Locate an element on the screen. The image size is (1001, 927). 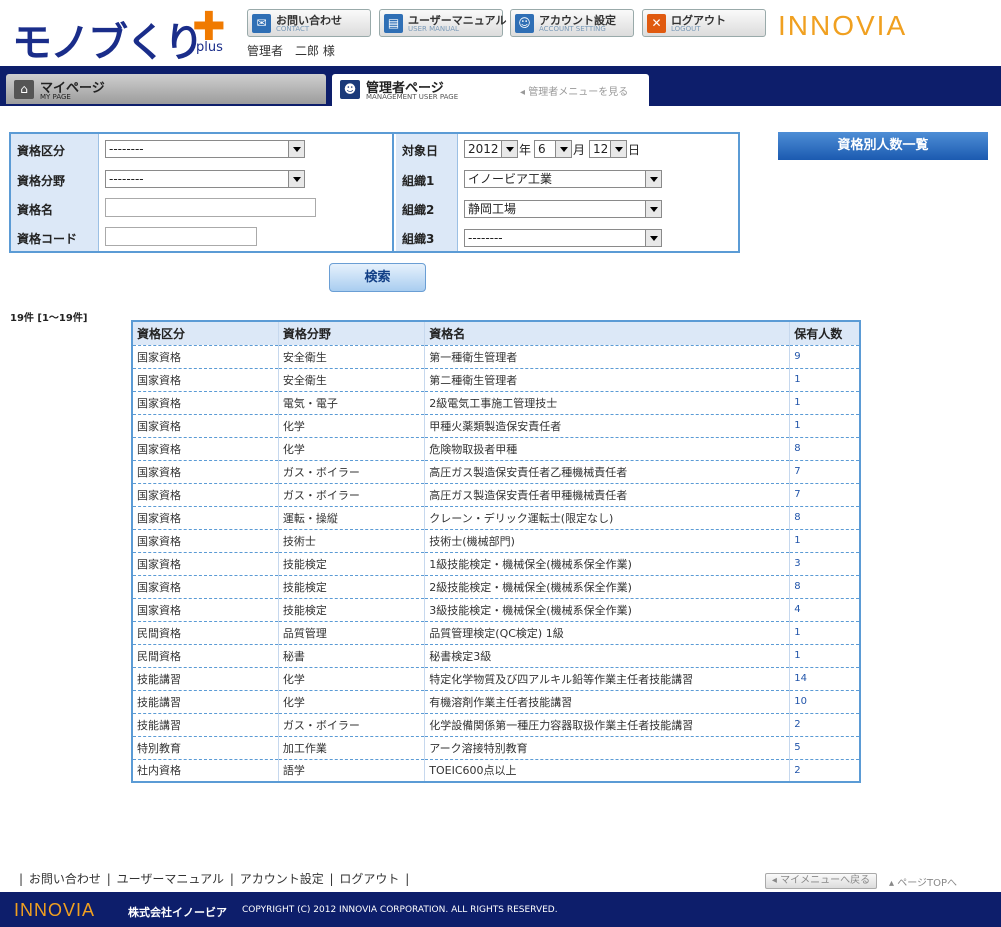
back-to-menu-button: ◂ マイメニューへ戻る is located at coordinates (821, 881).